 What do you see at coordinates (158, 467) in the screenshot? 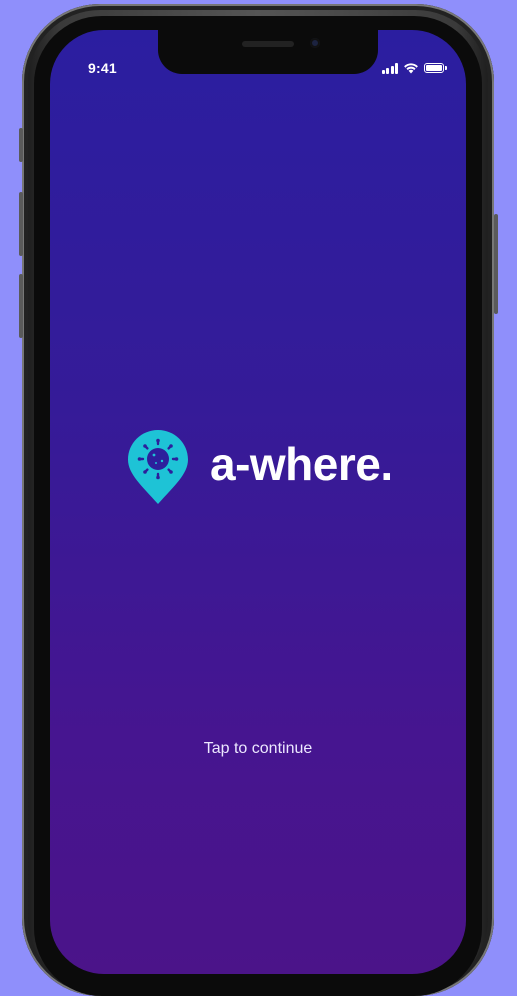
I see `location-pin-icon` at bounding box center [158, 467].